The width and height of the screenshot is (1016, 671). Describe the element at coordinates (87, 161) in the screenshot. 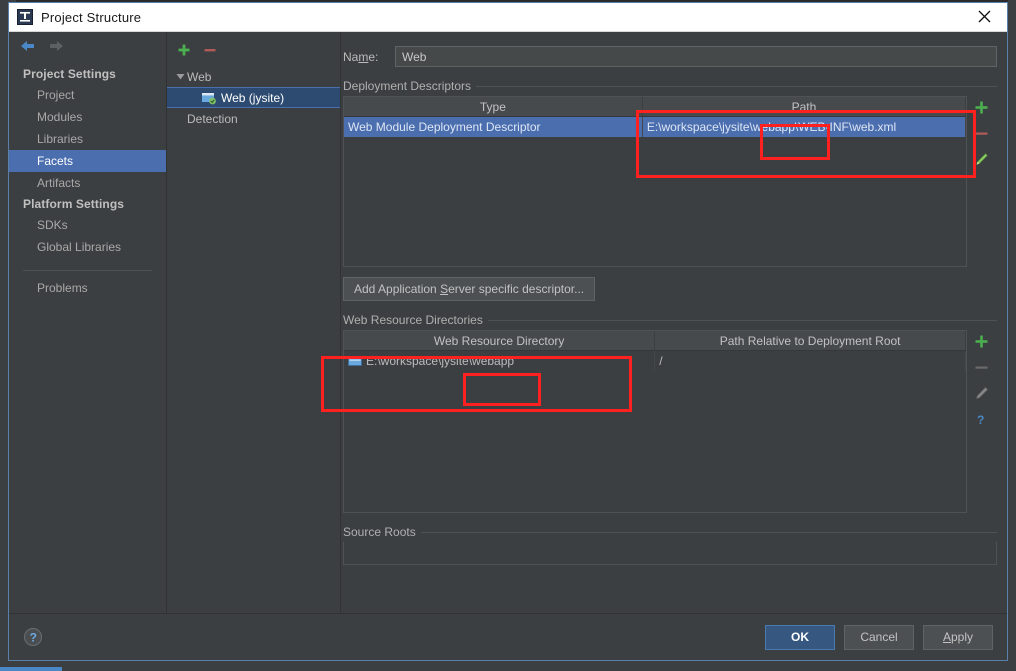

I see `sidebar-item-facets: Facets` at that location.